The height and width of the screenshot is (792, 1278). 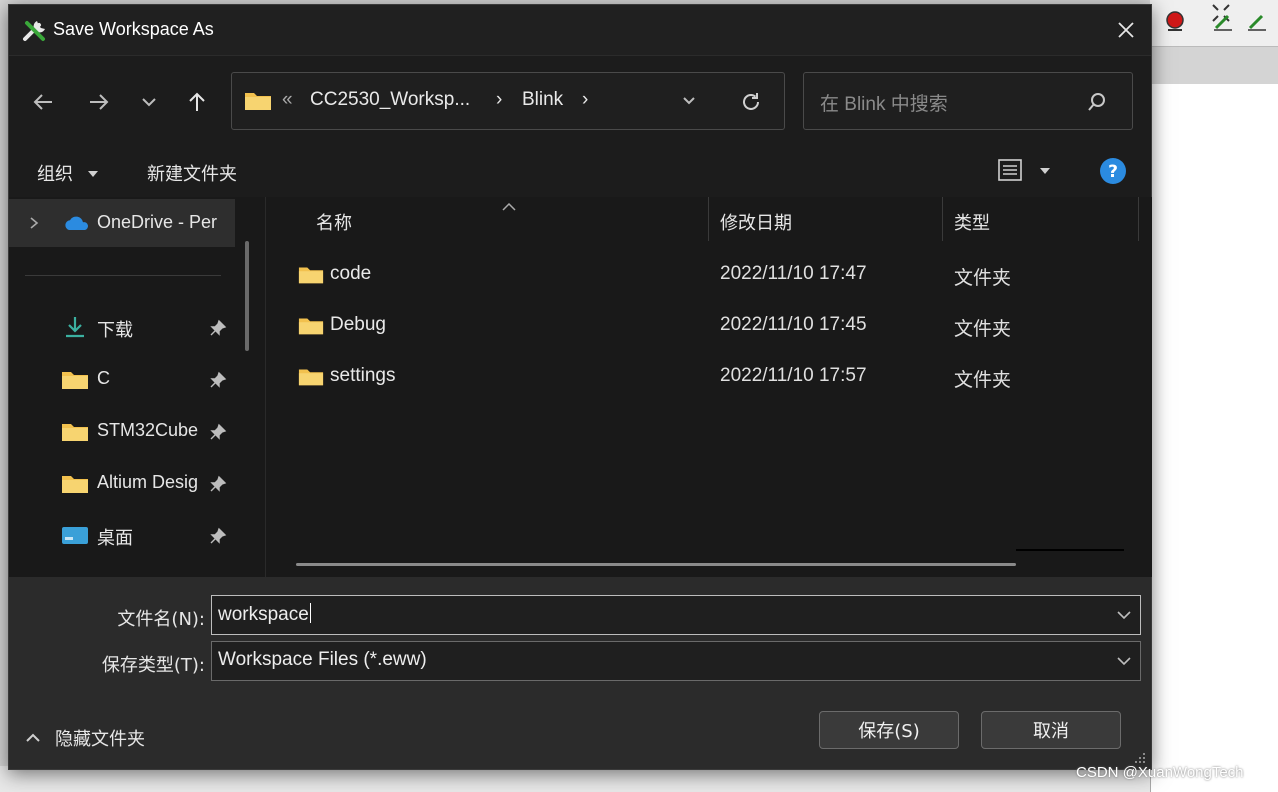 I want to click on watermark: CSDN @XuanWongTech, so click(x=1160, y=772).